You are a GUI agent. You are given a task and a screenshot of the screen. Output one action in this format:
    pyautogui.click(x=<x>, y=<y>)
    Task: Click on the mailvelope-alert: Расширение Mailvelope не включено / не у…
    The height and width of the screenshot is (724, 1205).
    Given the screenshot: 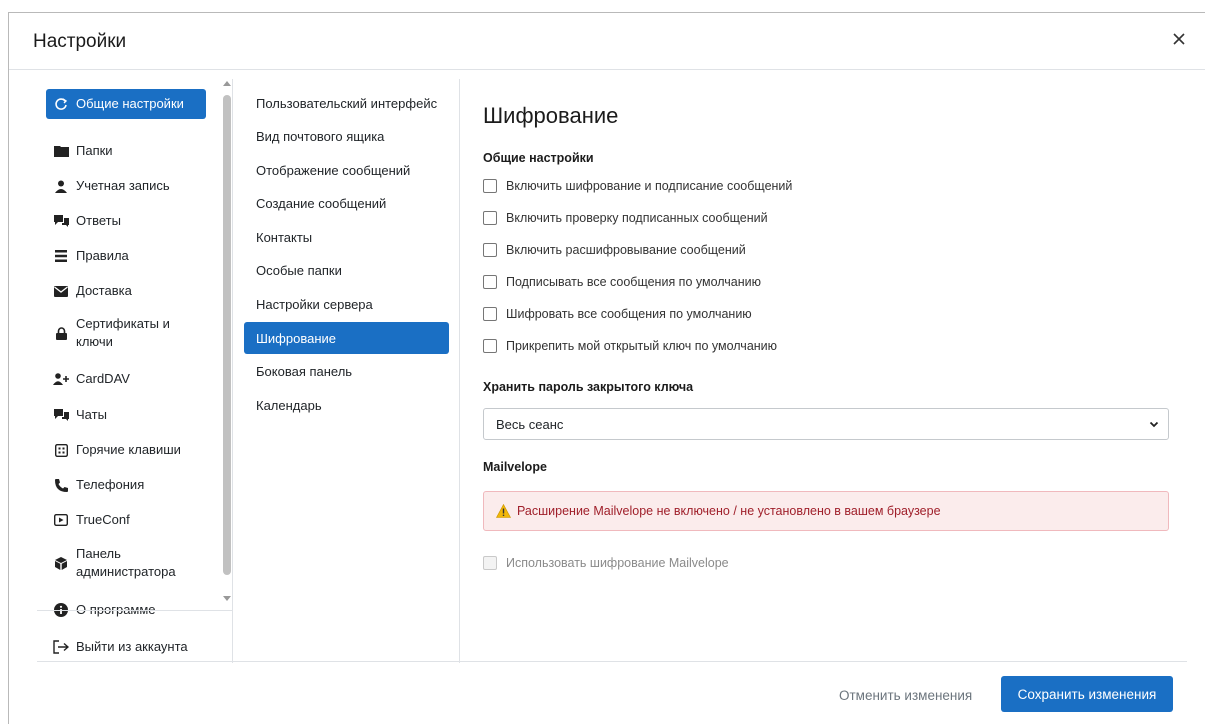 What is the action you would take?
    pyautogui.click(x=826, y=511)
    